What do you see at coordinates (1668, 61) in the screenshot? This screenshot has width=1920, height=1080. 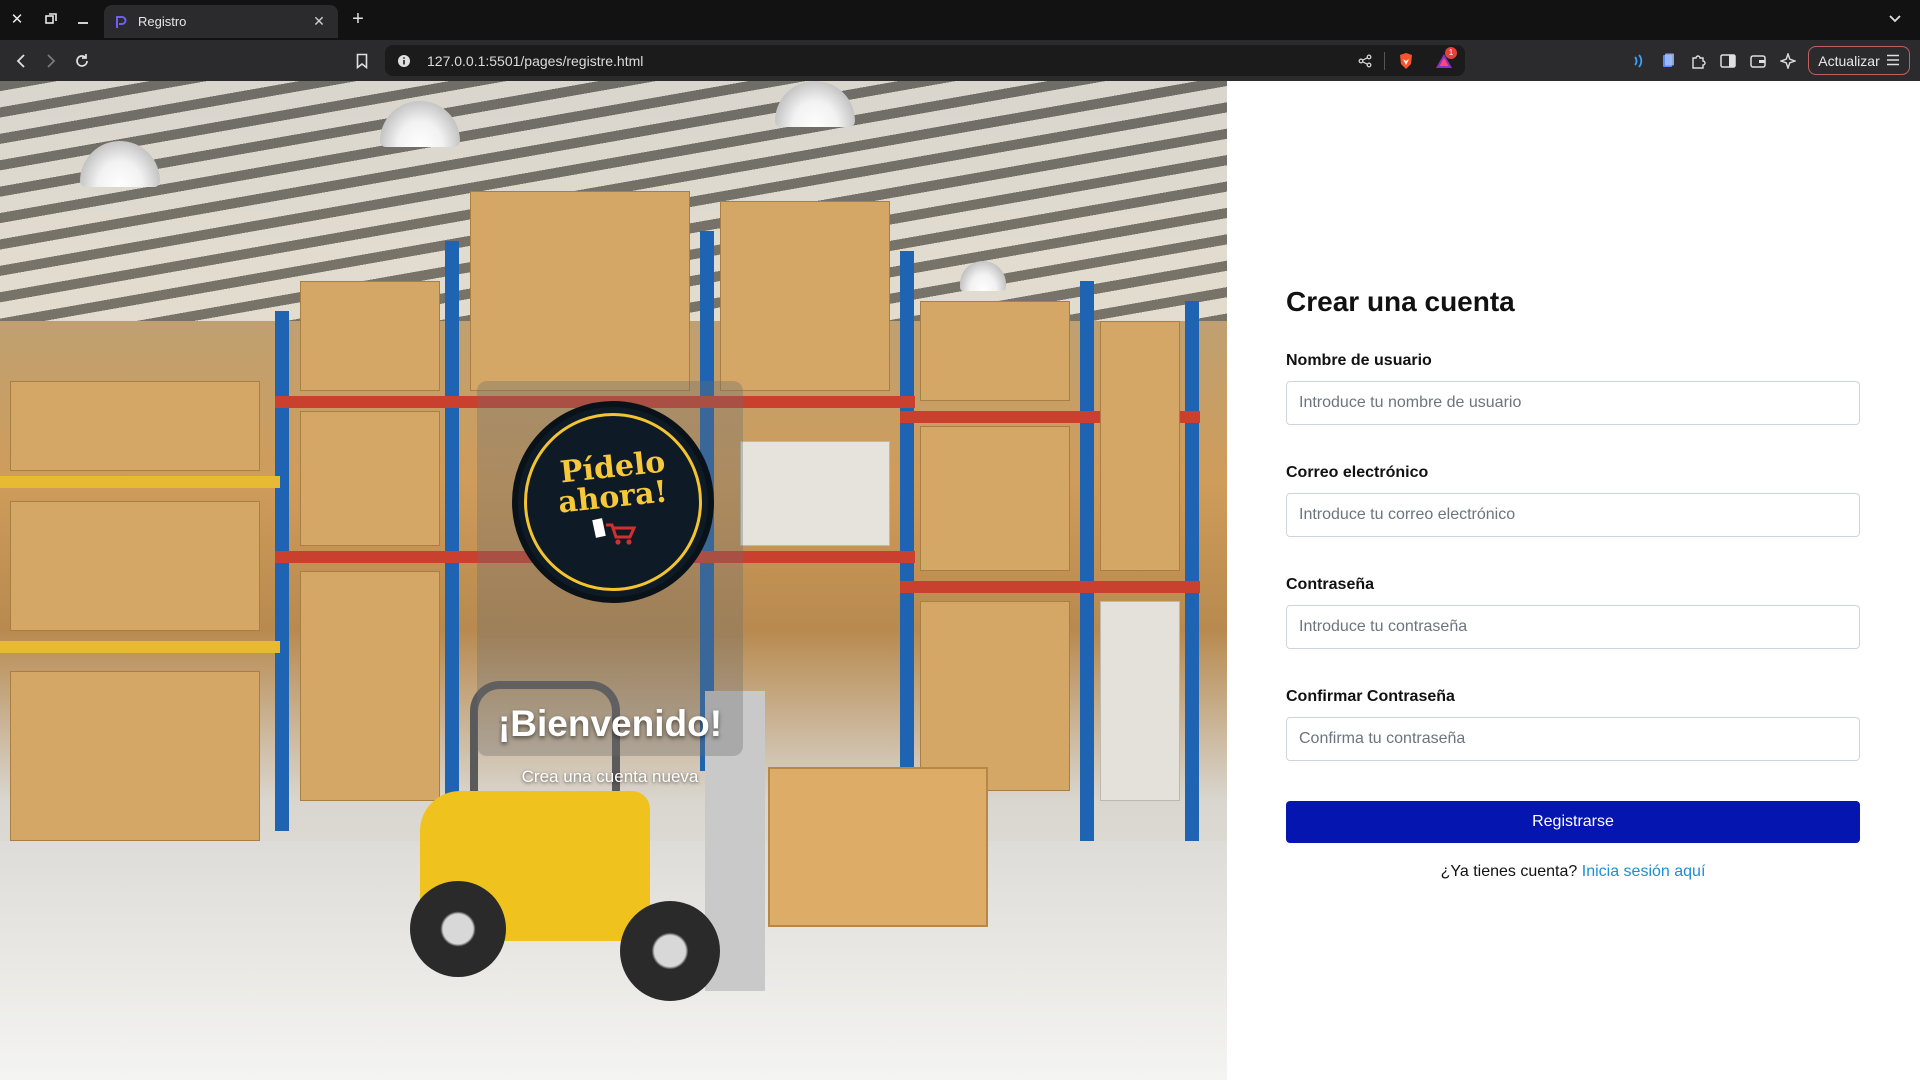 I see `extension-doc-icon` at bounding box center [1668, 61].